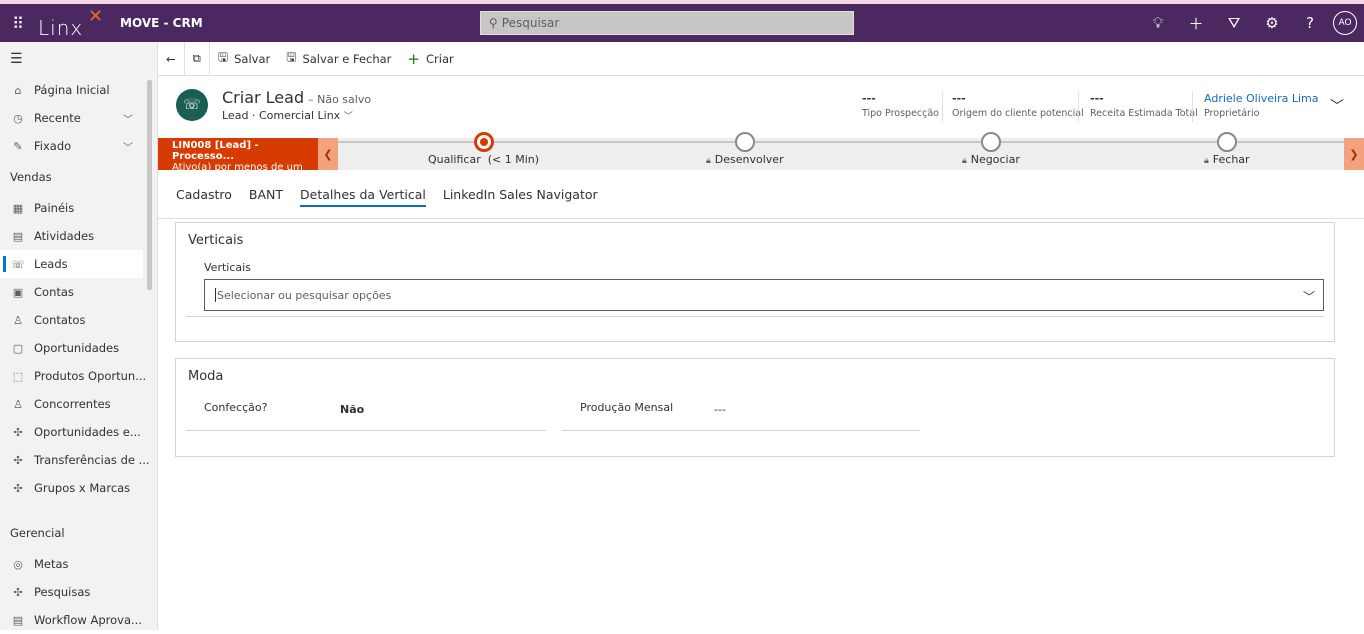  Describe the element at coordinates (1227, 149) in the screenshot. I see `stage-close: 🔒︎ Fechar` at that location.